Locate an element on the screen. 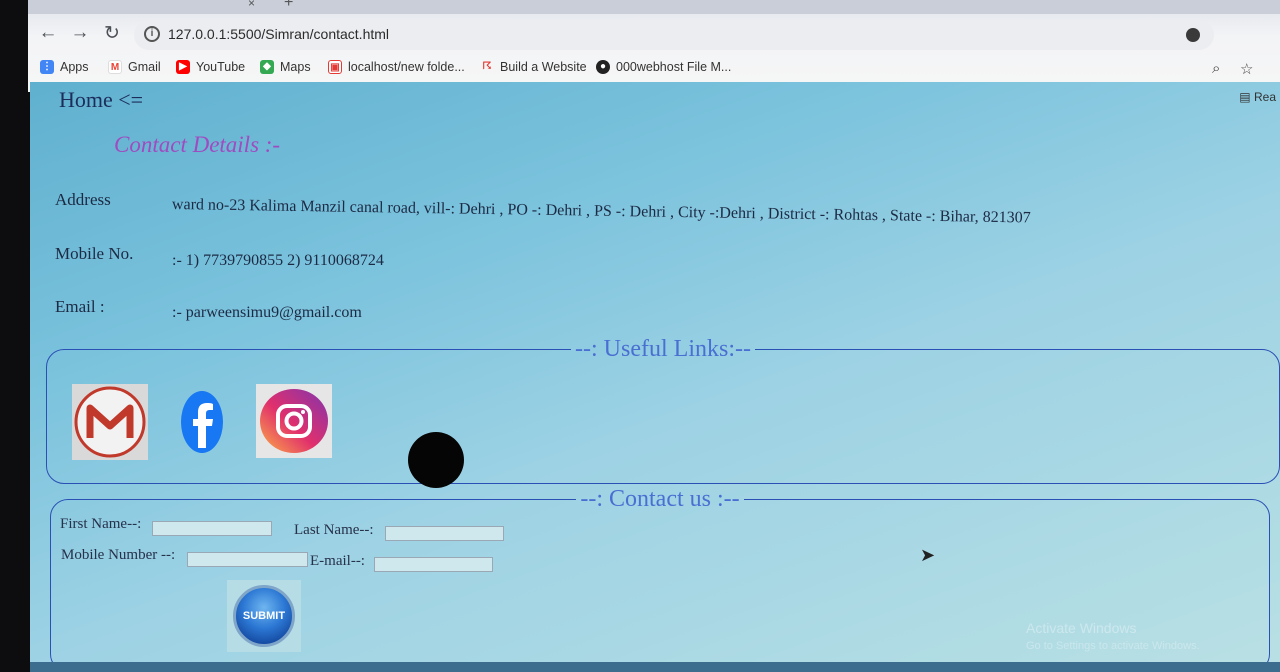  facebook-link is located at coordinates (202, 422).